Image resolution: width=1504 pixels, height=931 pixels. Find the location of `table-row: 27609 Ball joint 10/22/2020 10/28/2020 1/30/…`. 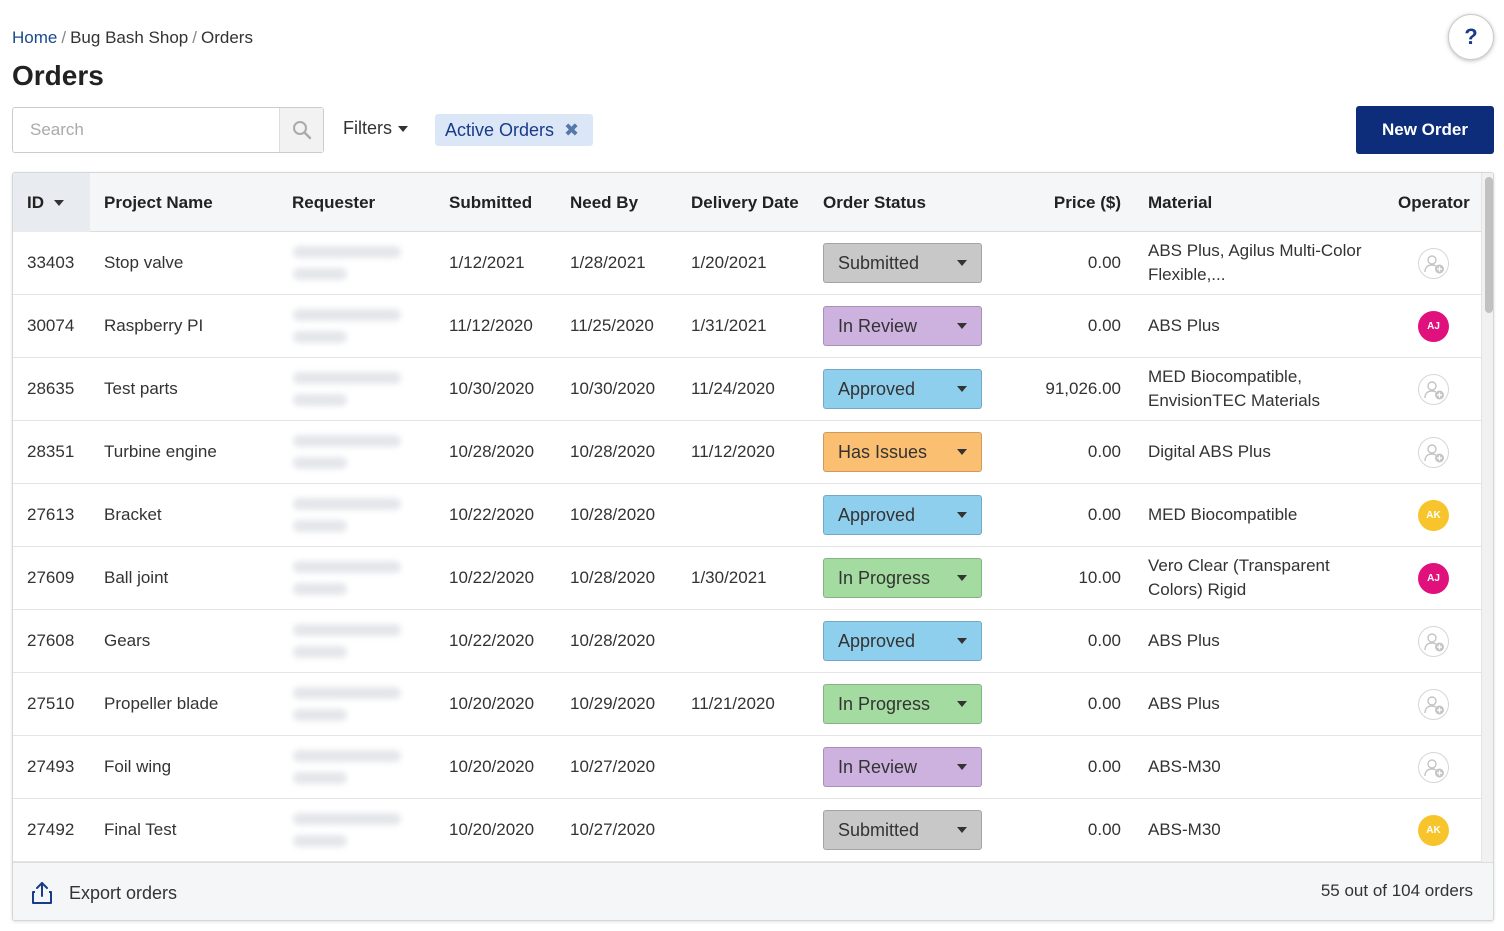

table-row: 27609 Ball joint 10/22/2020 10/28/2020 1/30/… is located at coordinates (747, 578).